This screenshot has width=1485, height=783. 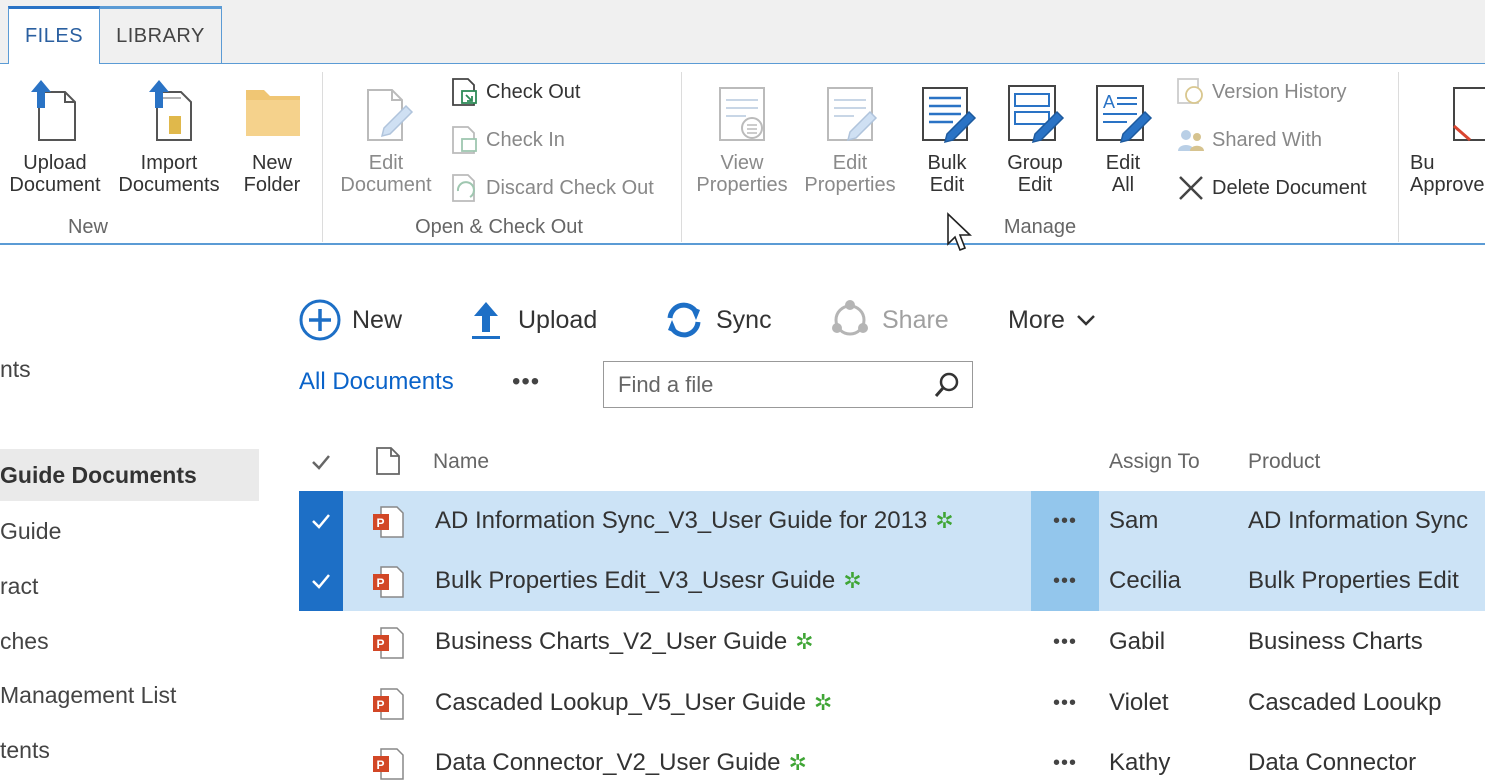 What do you see at coordinates (892, 463) in the screenshot?
I see `table-header: Name Assign To Product` at bounding box center [892, 463].